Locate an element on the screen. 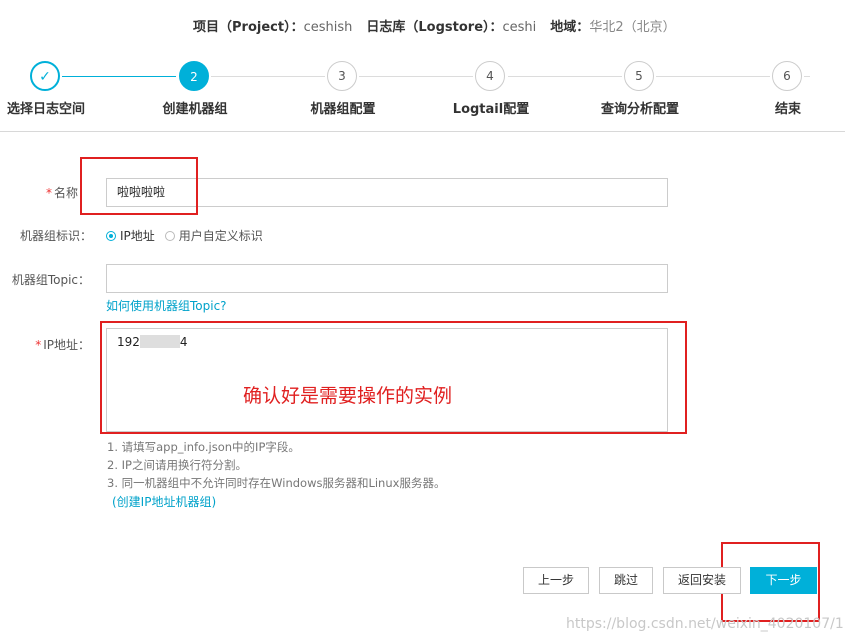  next-button: 下一步 is located at coordinates (783, 580).